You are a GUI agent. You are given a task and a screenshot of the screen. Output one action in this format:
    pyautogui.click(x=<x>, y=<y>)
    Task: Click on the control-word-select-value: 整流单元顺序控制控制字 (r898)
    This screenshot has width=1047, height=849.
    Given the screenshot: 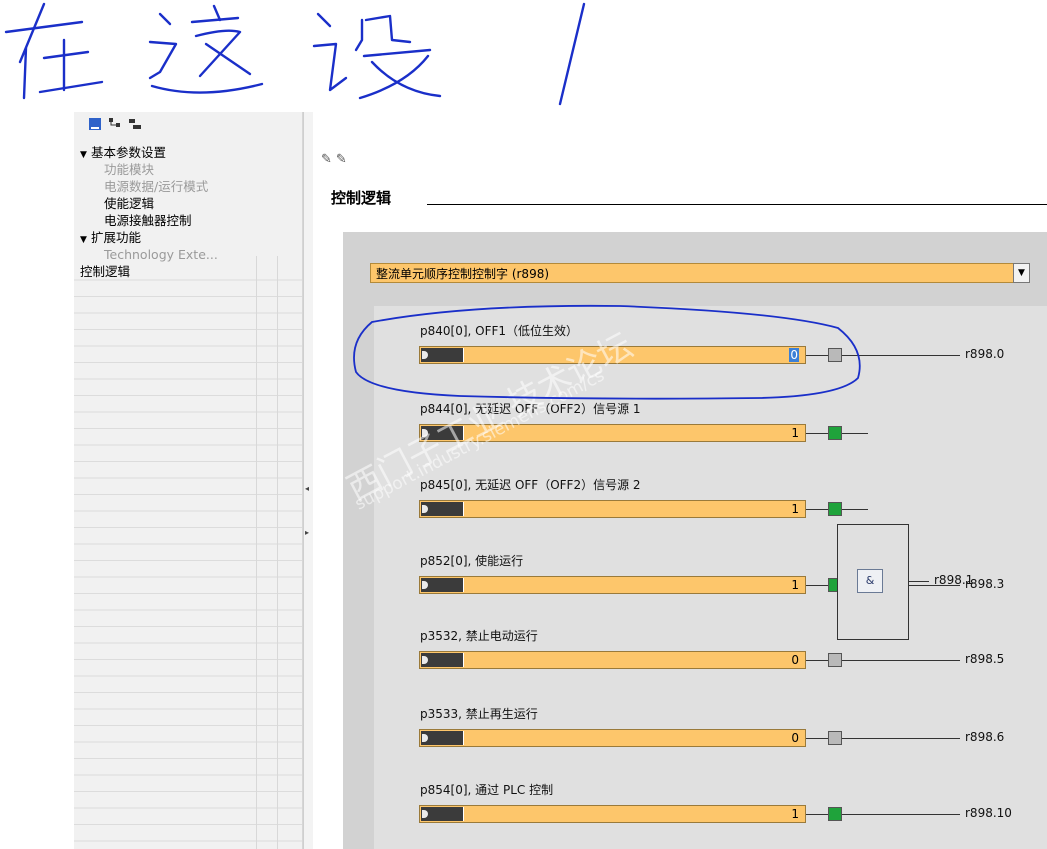 What is the action you would take?
    pyautogui.click(x=463, y=274)
    